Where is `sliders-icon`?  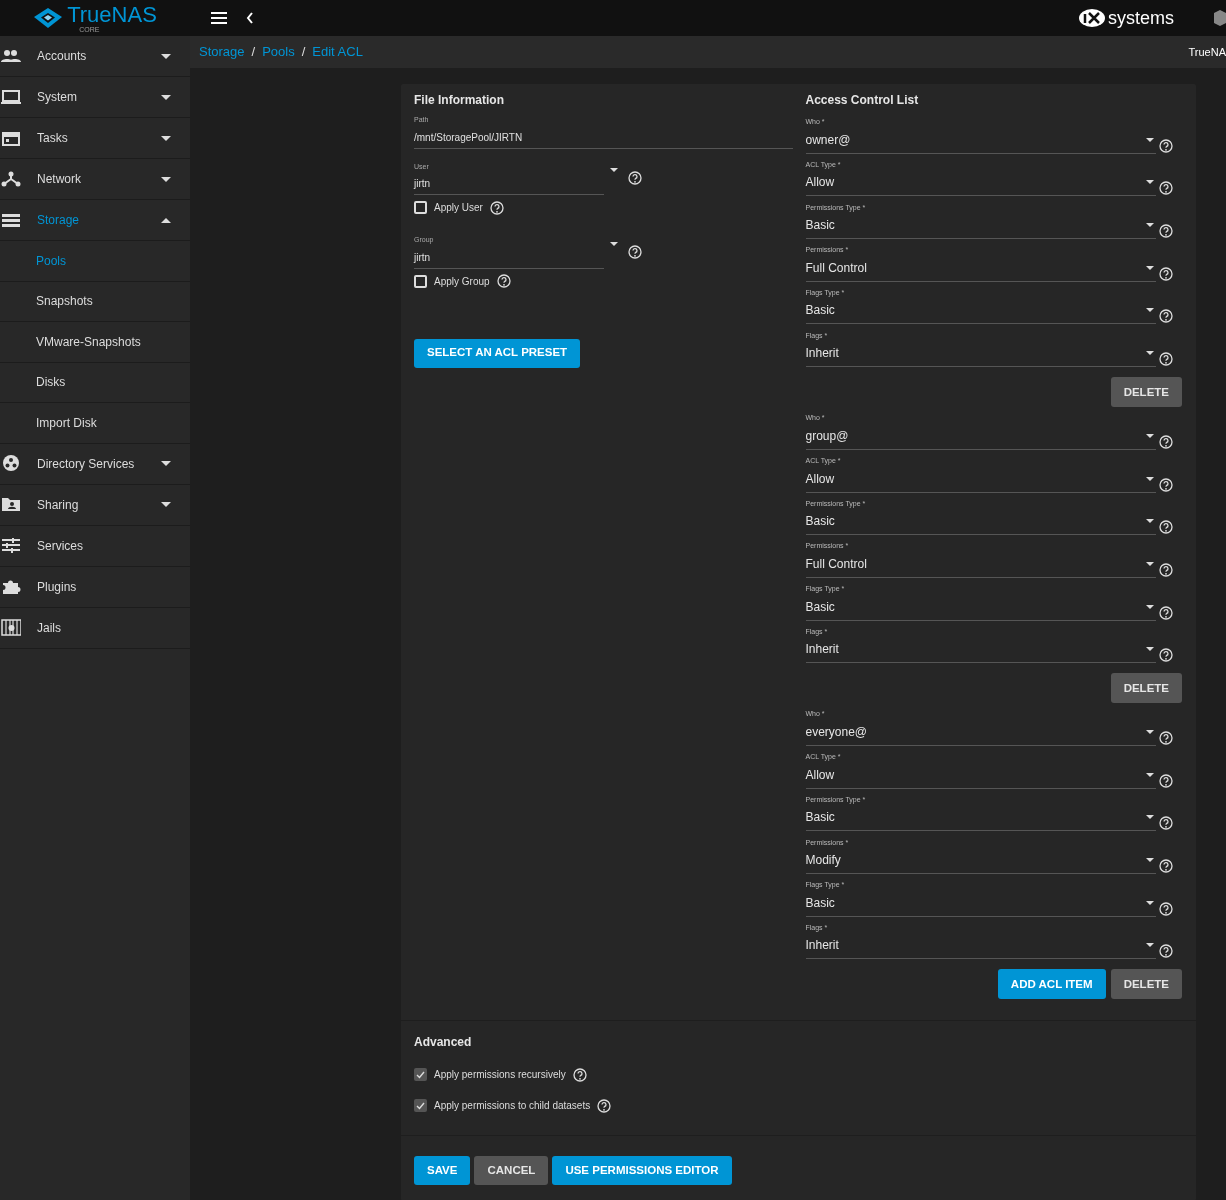
sliders-icon is located at coordinates (11, 545).